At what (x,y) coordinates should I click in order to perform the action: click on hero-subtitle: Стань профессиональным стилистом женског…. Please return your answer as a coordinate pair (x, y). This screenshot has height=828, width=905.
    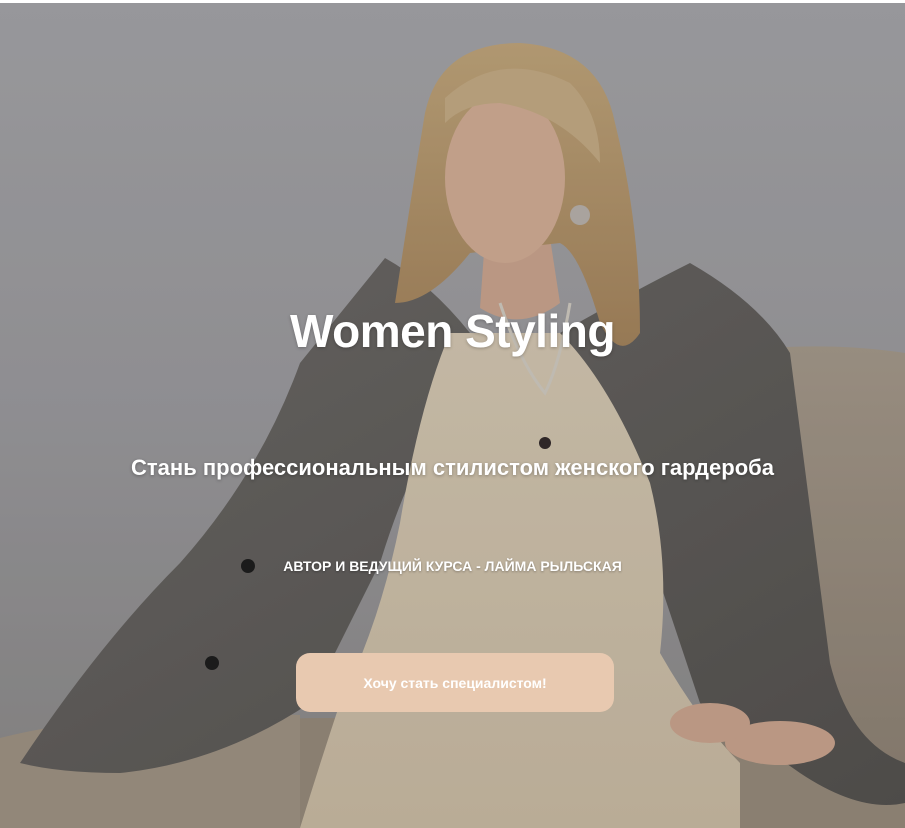
    Looking at the image, I should click on (452, 467).